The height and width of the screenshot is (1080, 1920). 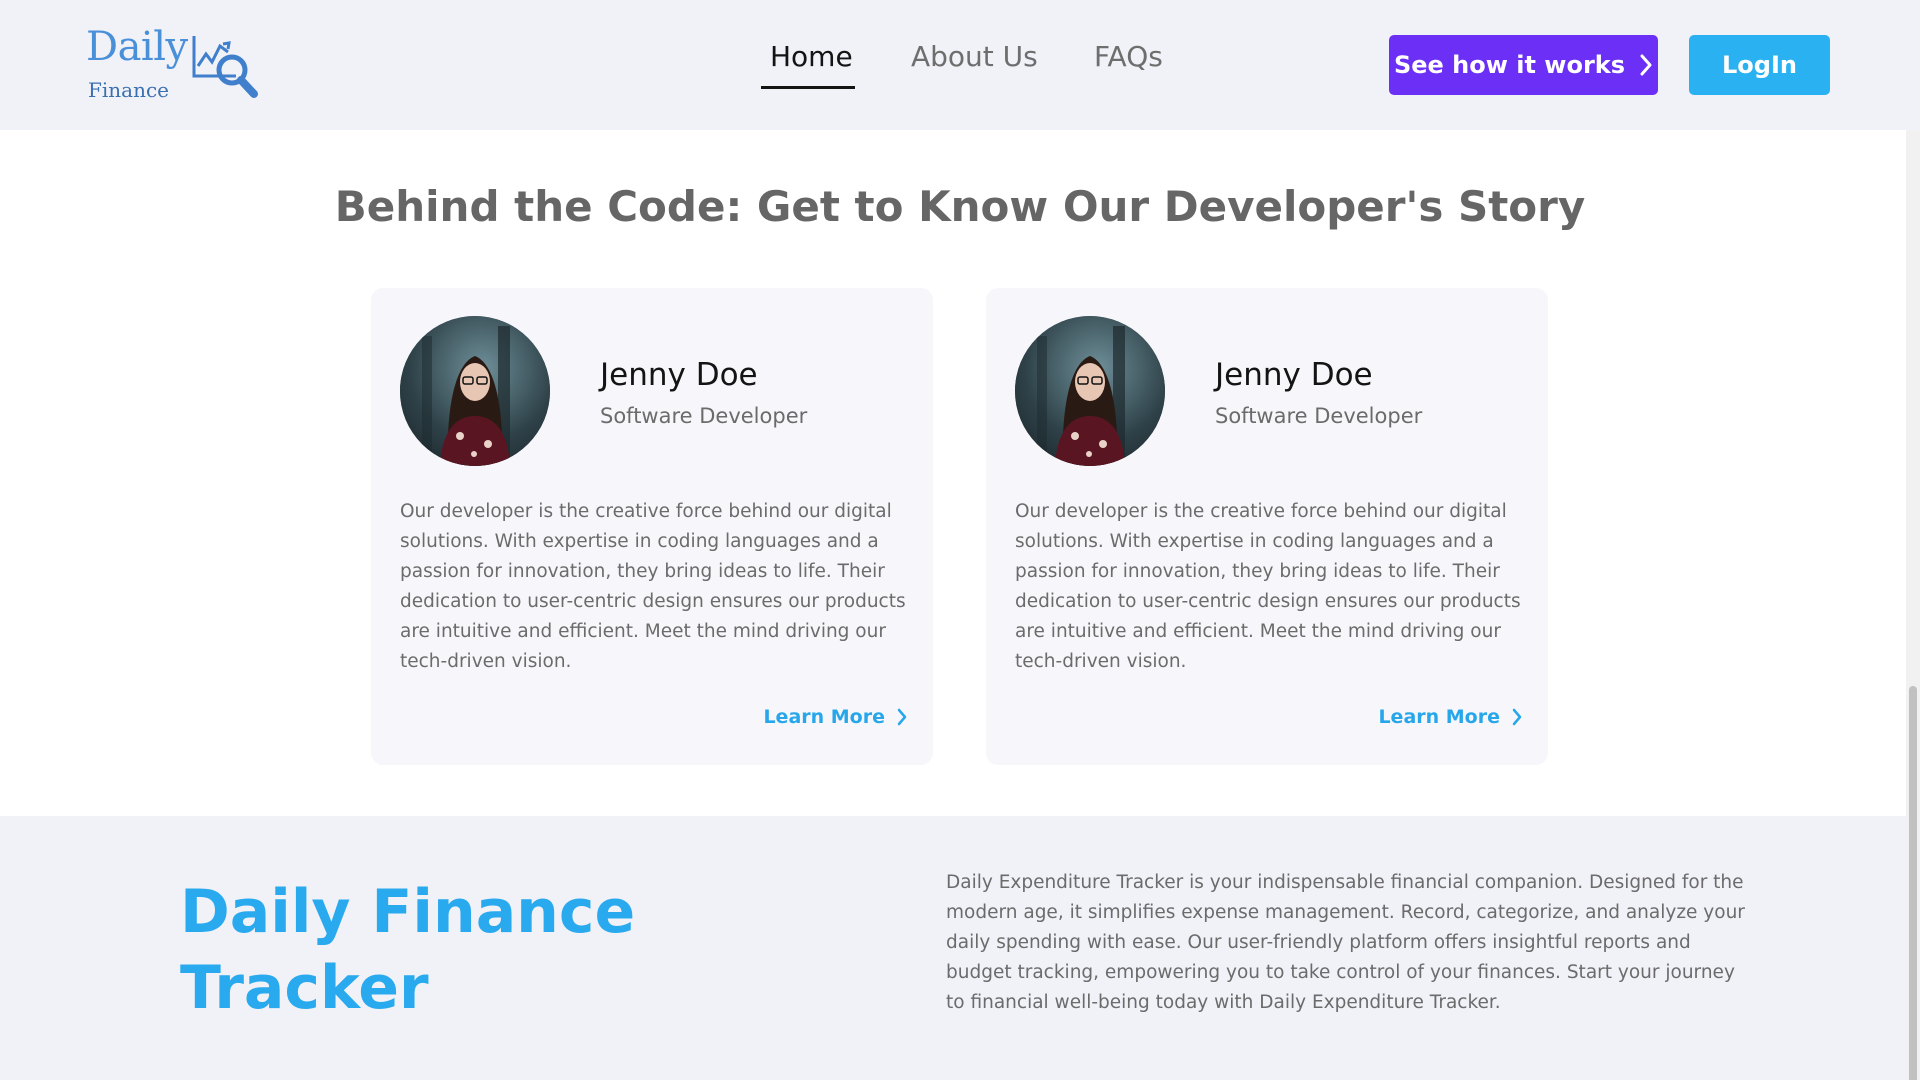 What do you see at coordinates (1509, 65) in the screenshot?
I see `see-how-it-works-label: See how it works` at bounding box center [1509, 65].